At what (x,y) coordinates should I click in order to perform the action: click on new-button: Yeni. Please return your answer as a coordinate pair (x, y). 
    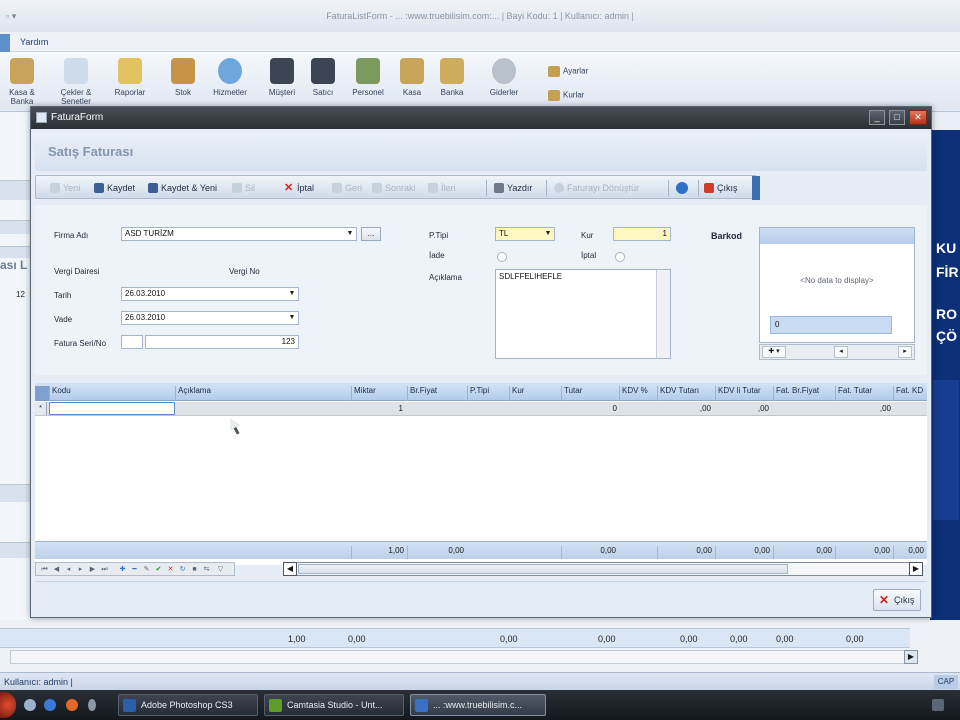
    Looking at the image, I should click on (65, 188).